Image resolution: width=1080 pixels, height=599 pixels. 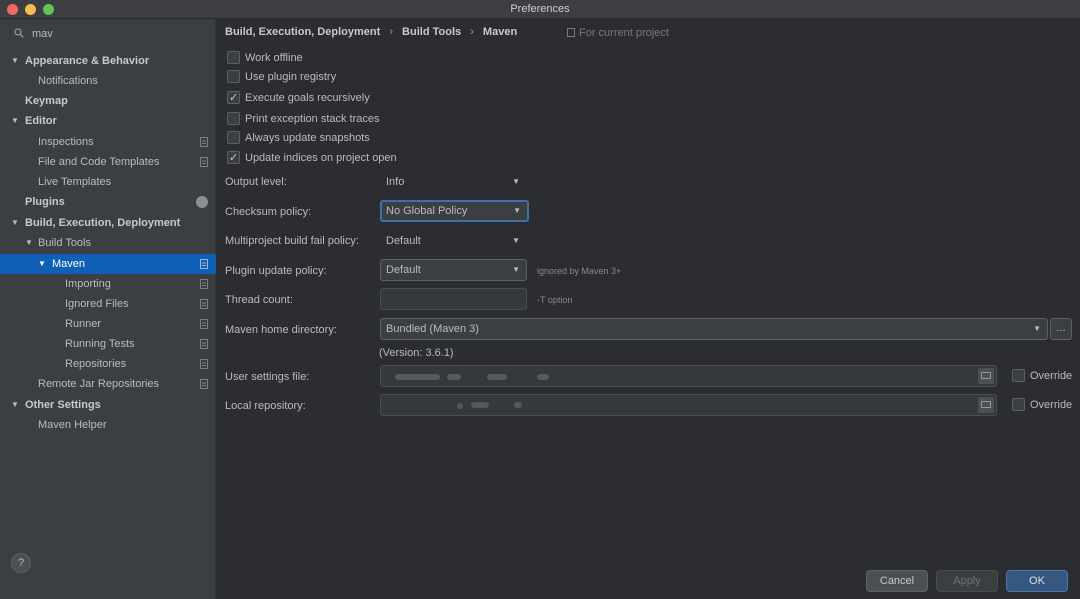 What do you see at coordinates (403, 270) in the screenshot?
I see `plugin-update-policy-value: Default` at bounding box center [403, 270].